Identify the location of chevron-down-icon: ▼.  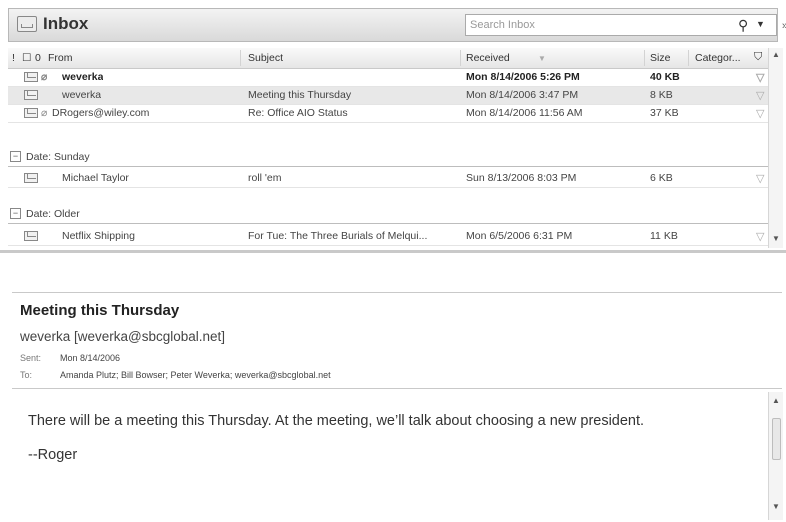
(760, 24).